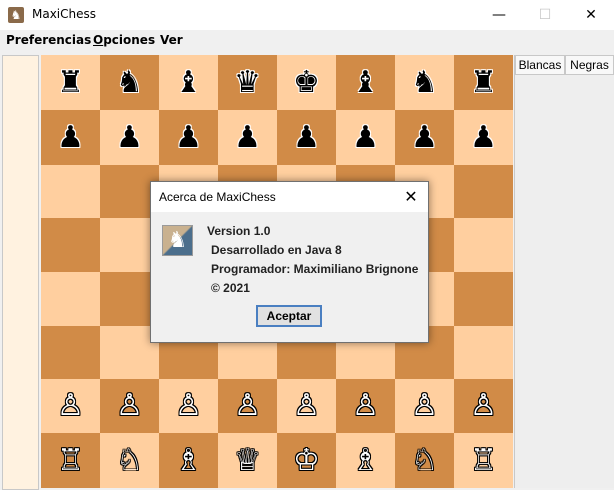  I want to click on maximize-button: ☐, so click(545, 15).